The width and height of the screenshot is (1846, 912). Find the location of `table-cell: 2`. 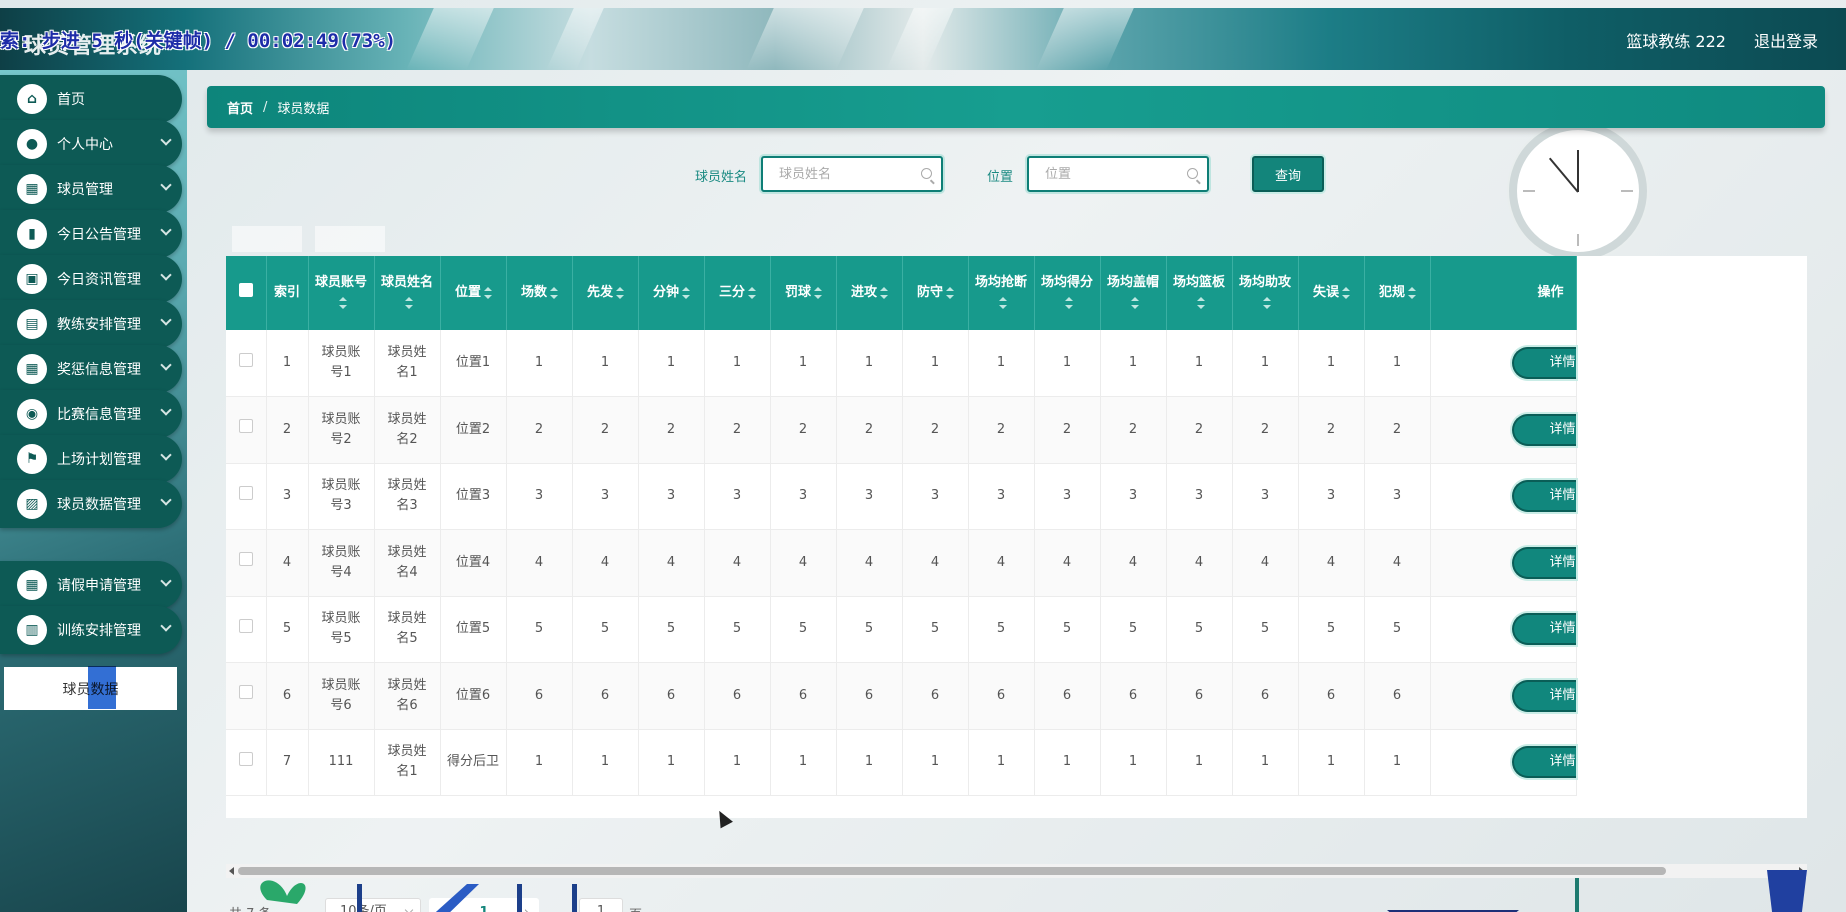

table-cell: 2 is located at coordinates (671, 430).